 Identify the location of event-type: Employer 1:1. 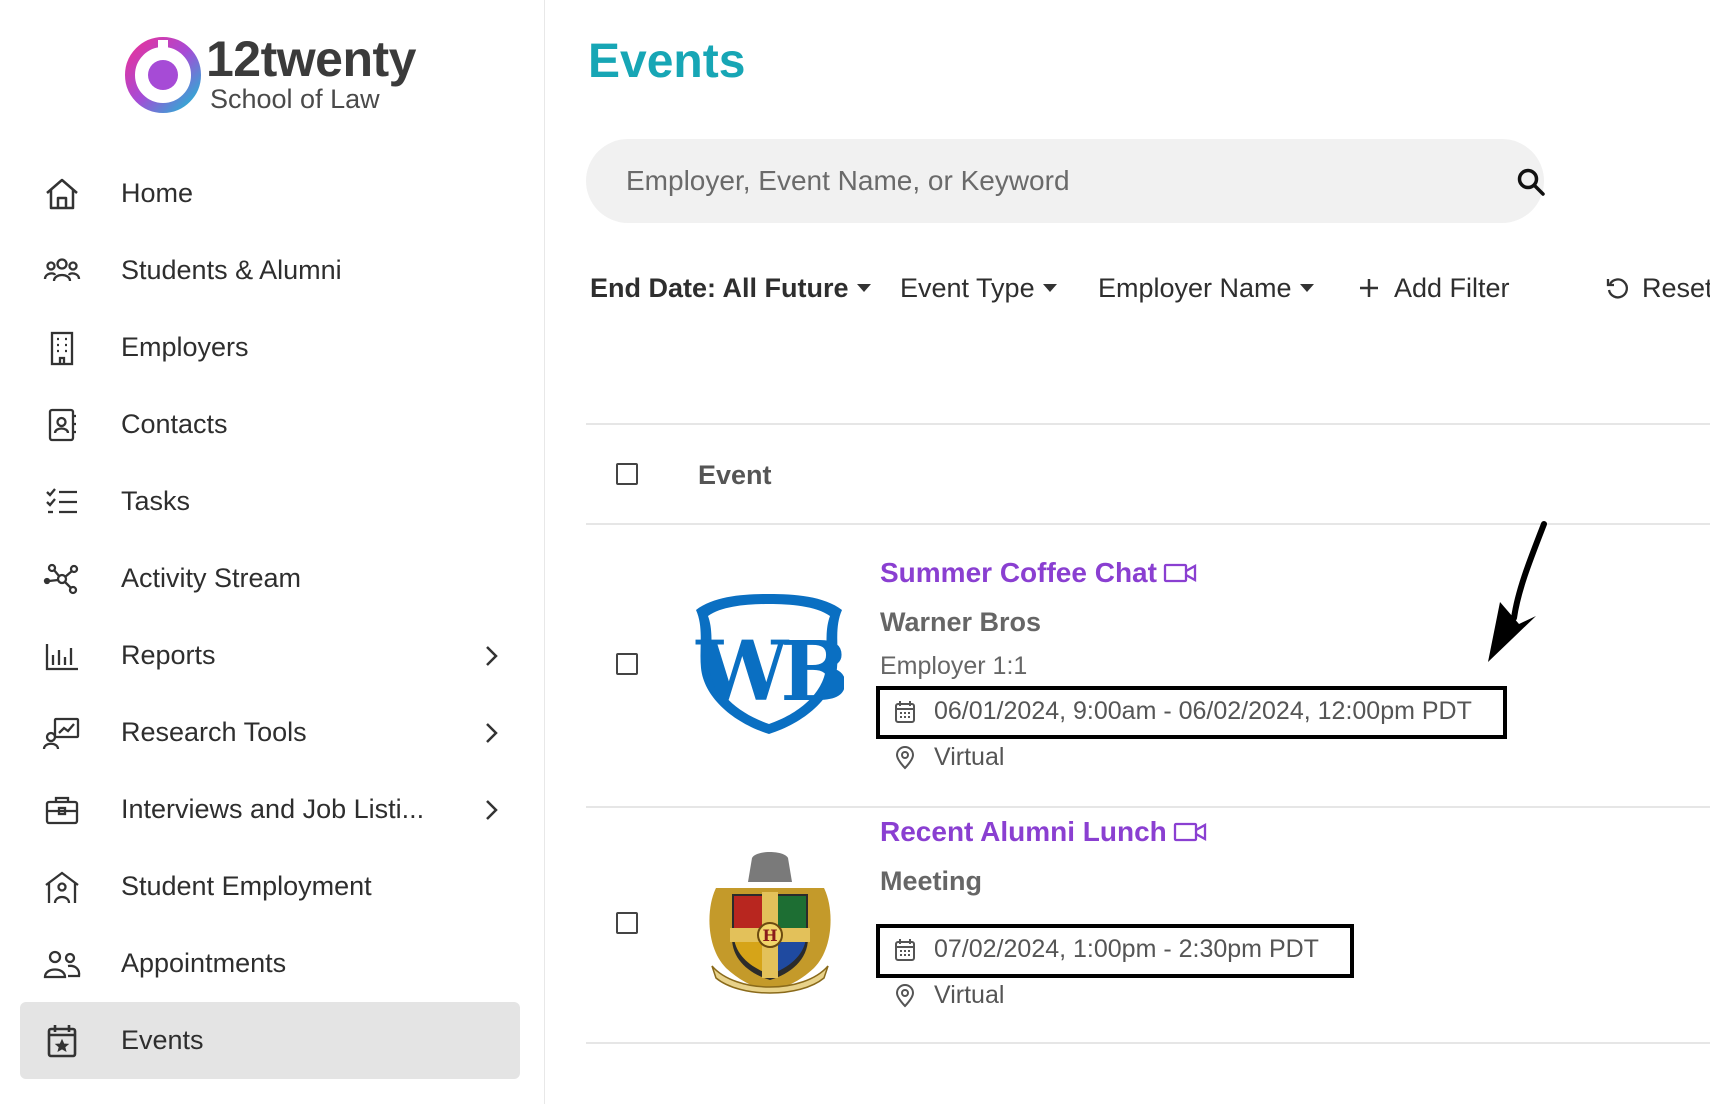
(954, 666).